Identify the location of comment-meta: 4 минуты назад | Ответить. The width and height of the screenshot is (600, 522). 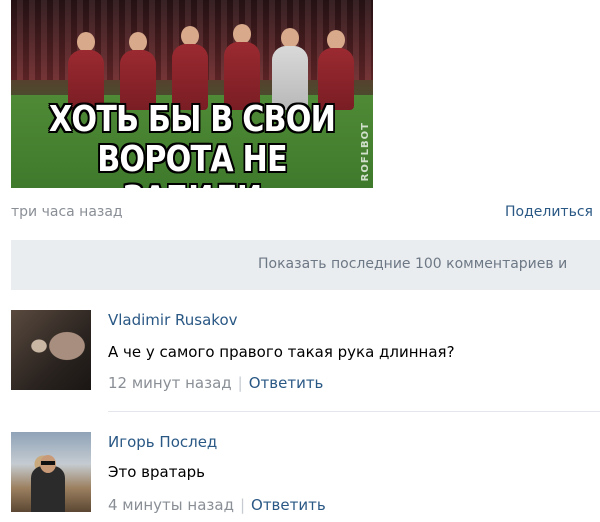
(217, 505).